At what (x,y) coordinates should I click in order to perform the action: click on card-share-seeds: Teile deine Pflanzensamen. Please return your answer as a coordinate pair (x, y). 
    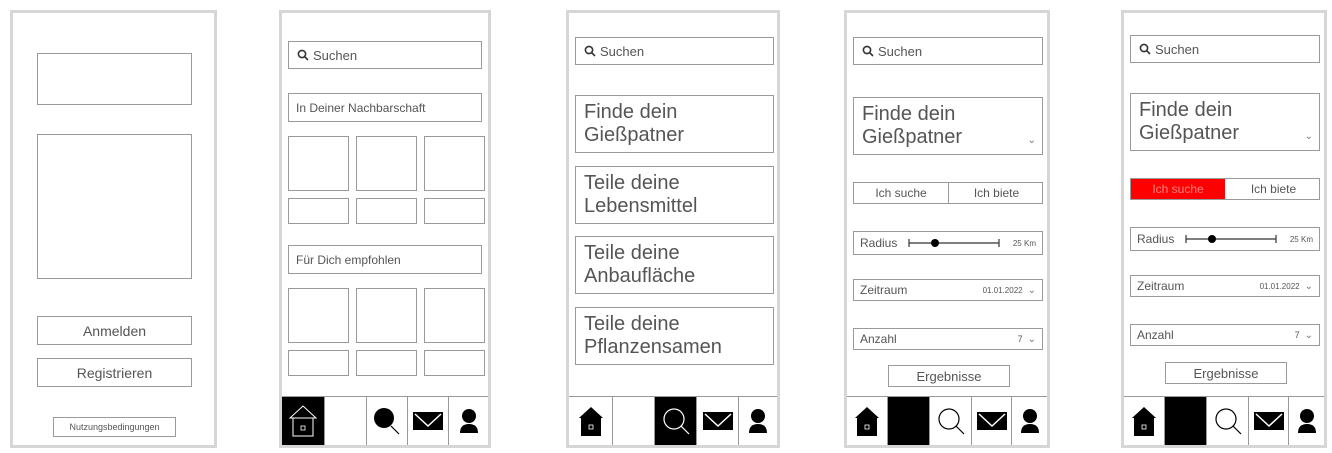
    Looking at the image, I should click on (674, 336).